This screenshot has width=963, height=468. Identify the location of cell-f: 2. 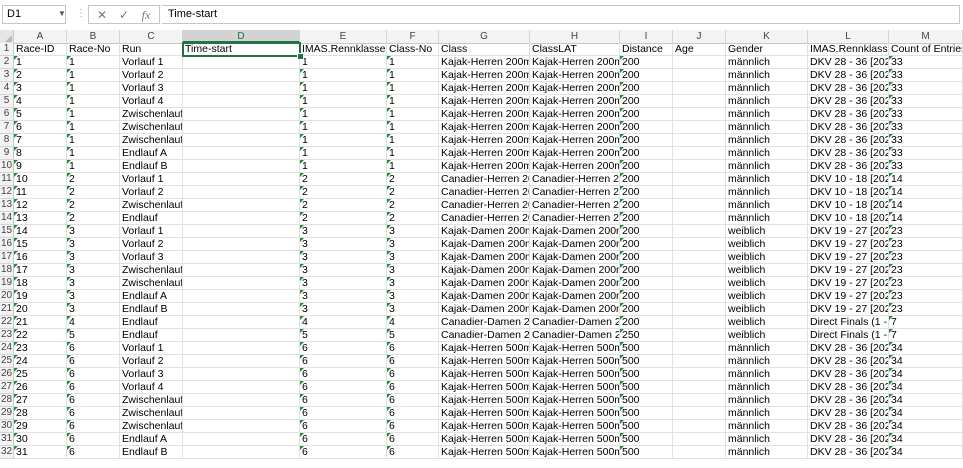
(413, 205).